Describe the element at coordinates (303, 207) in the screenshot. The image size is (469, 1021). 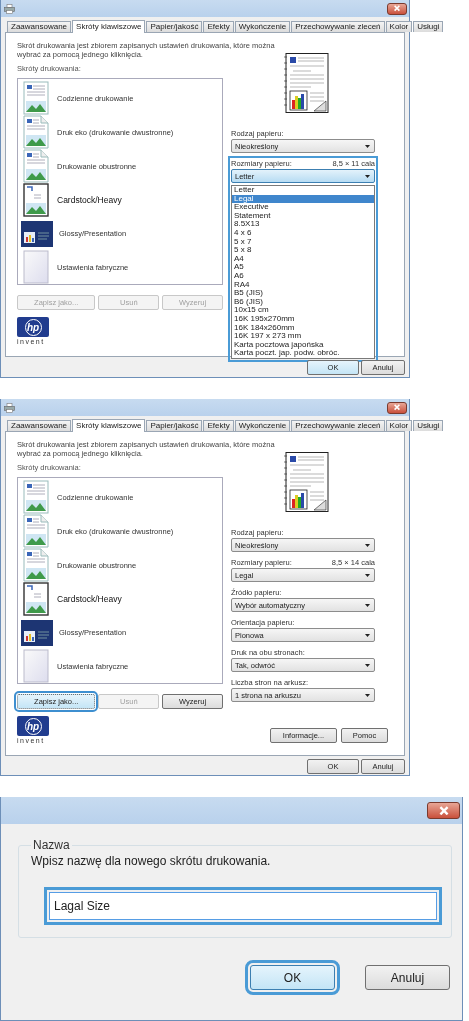
I see `dropdown-option: Executive` at that location.